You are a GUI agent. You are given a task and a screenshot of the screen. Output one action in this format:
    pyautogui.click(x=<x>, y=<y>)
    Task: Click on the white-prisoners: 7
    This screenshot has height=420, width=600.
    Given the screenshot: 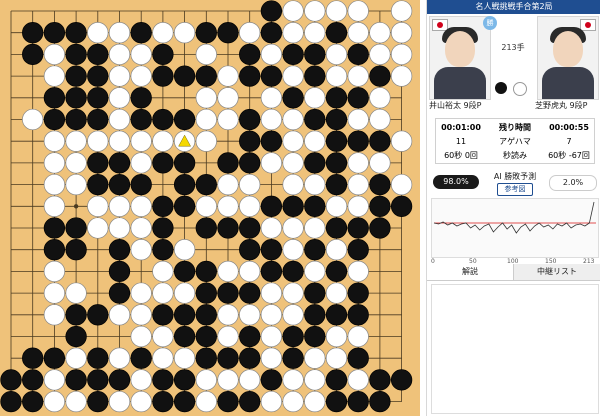 What is the action you would take?
    pyautogui.click(x=569, y=141)
    